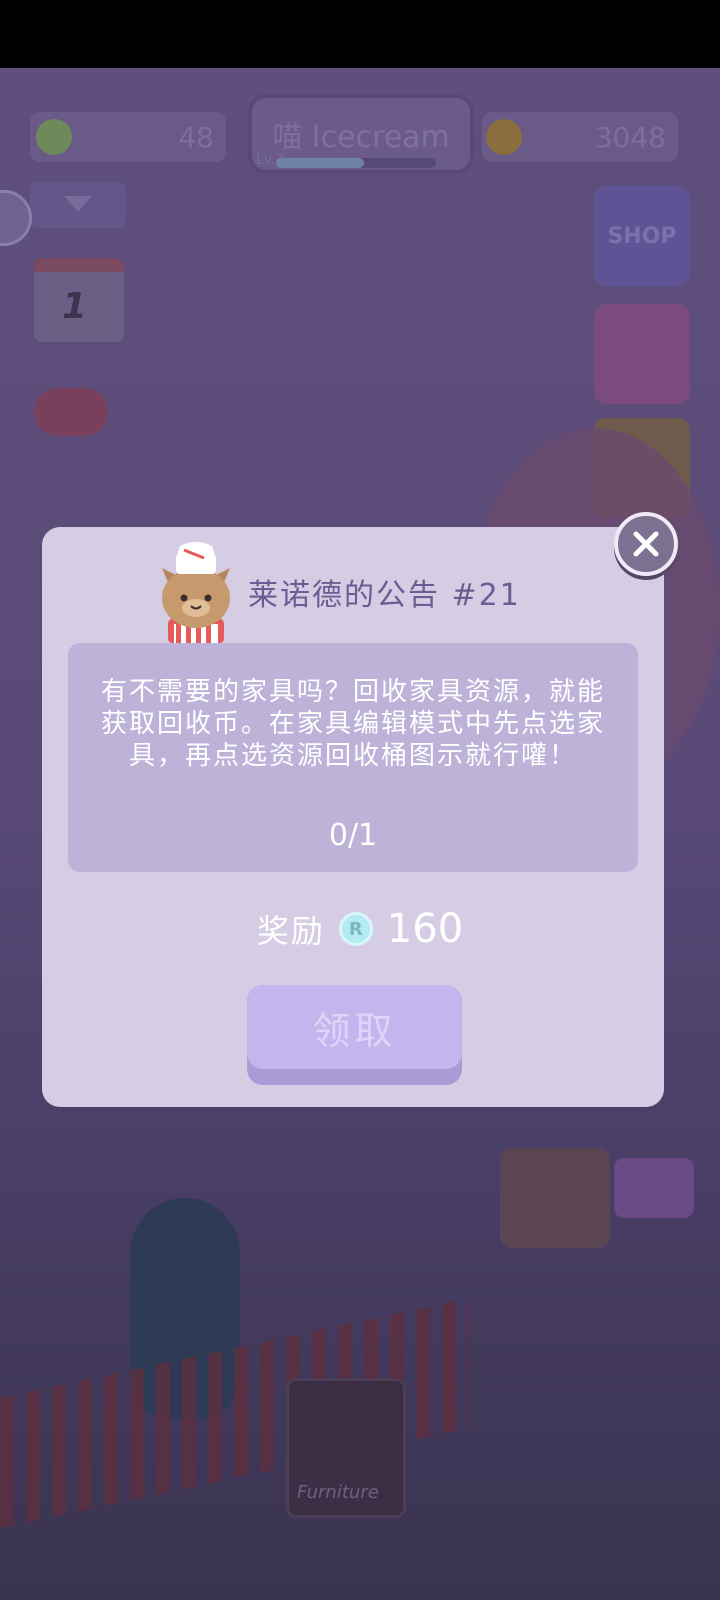 This screenshot has width=720, height=1600. I want to click on calendar-day: 1, so click(75, 306).